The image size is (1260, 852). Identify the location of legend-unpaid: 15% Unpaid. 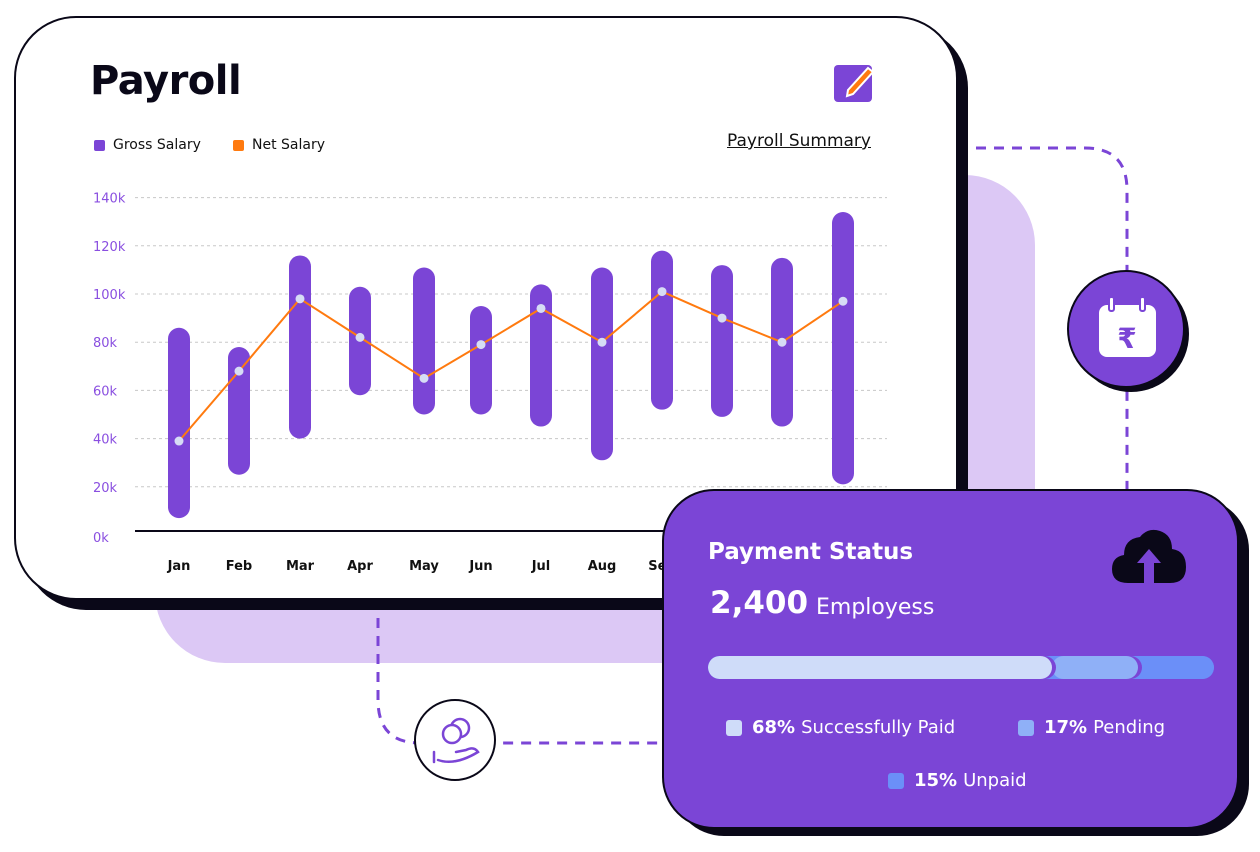
(957, 780).